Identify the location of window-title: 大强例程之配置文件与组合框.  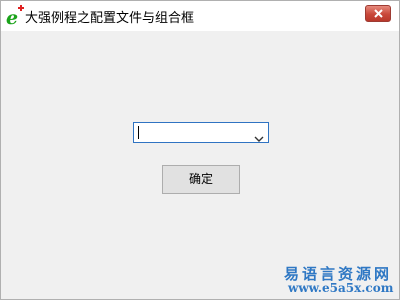
(110, 18).